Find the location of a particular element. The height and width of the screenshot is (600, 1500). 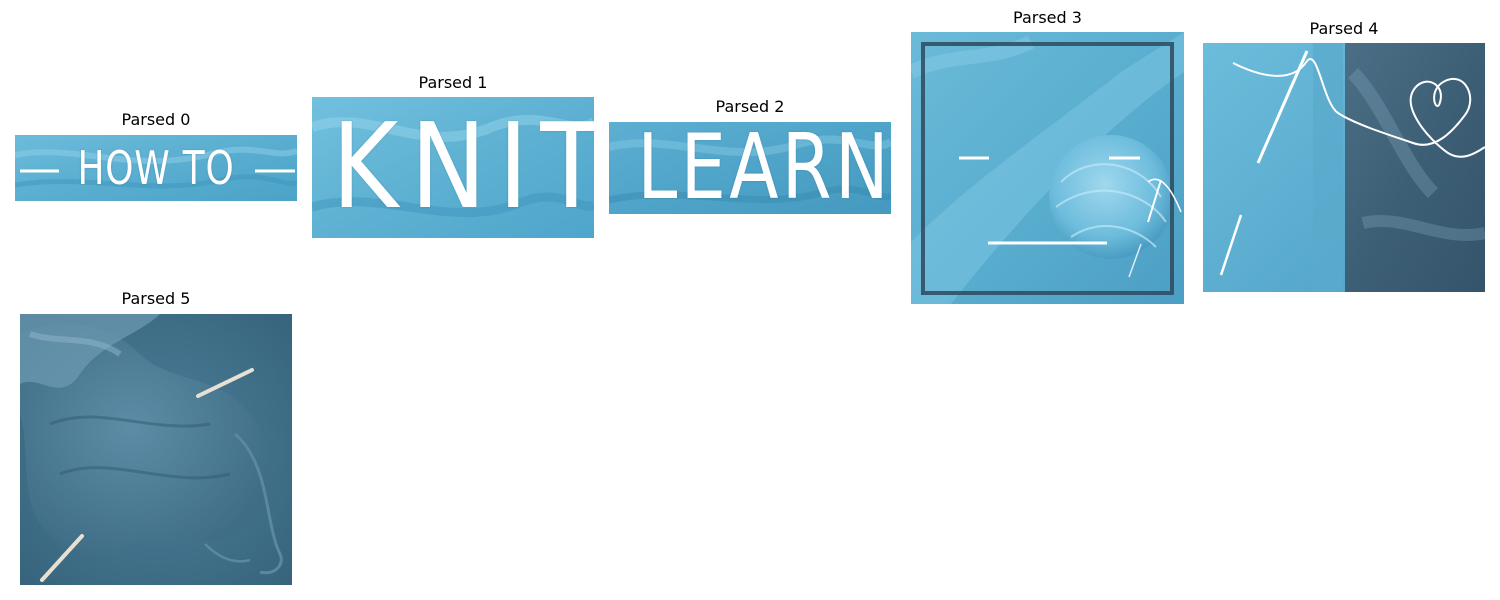

panel-title: Parsed 3 is located at coordinates (1047, 17).